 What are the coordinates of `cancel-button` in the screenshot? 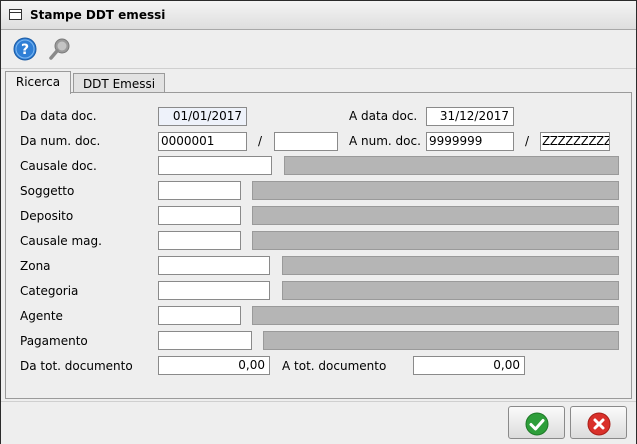 It's located at (598, 422).